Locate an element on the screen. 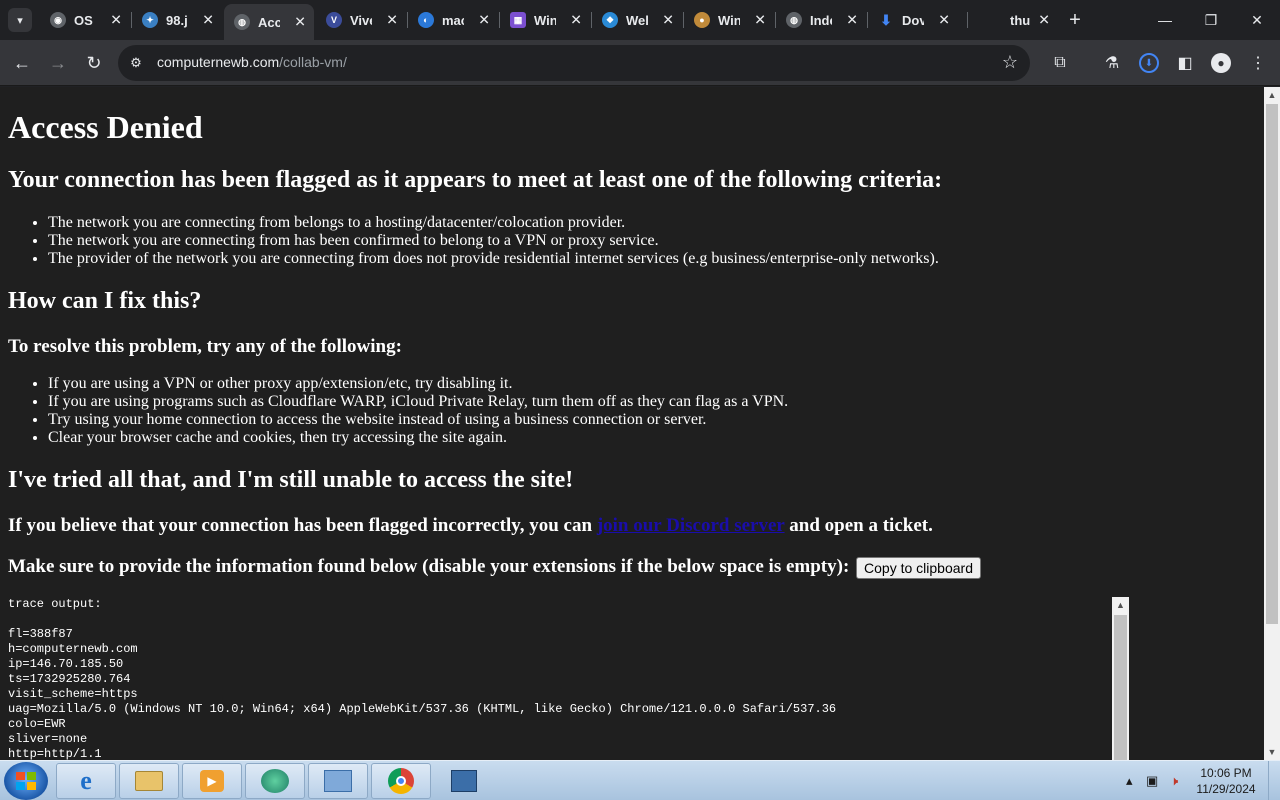 The image size is (1280, 800). bookmark-star-icon: ☆ is located at coordinates (1010, 62).